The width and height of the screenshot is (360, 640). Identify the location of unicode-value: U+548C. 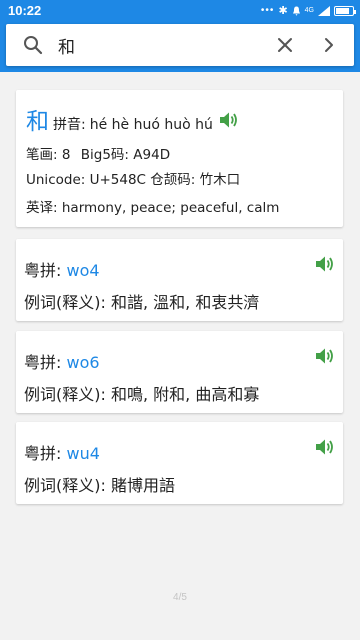
(117, 180).